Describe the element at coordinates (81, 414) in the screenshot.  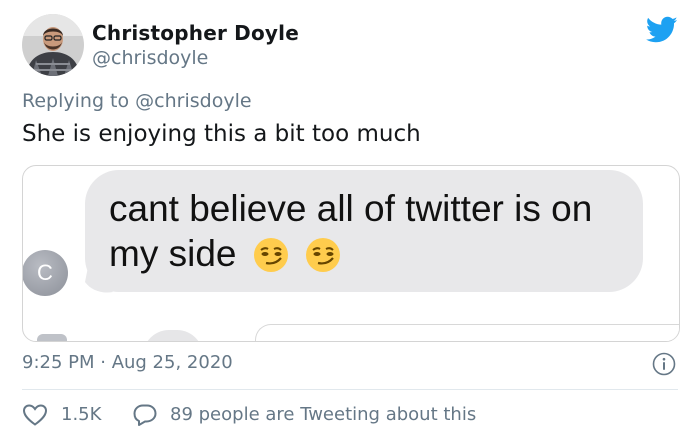
I see `like-count: 1.5K` at that location.